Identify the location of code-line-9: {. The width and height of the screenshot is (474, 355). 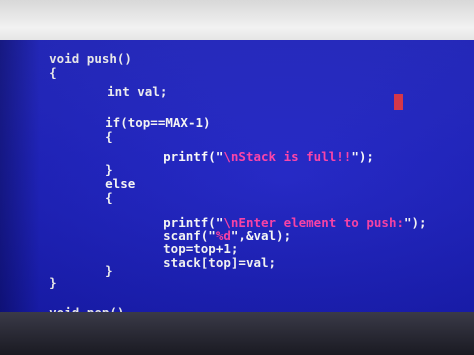
(86, 191).